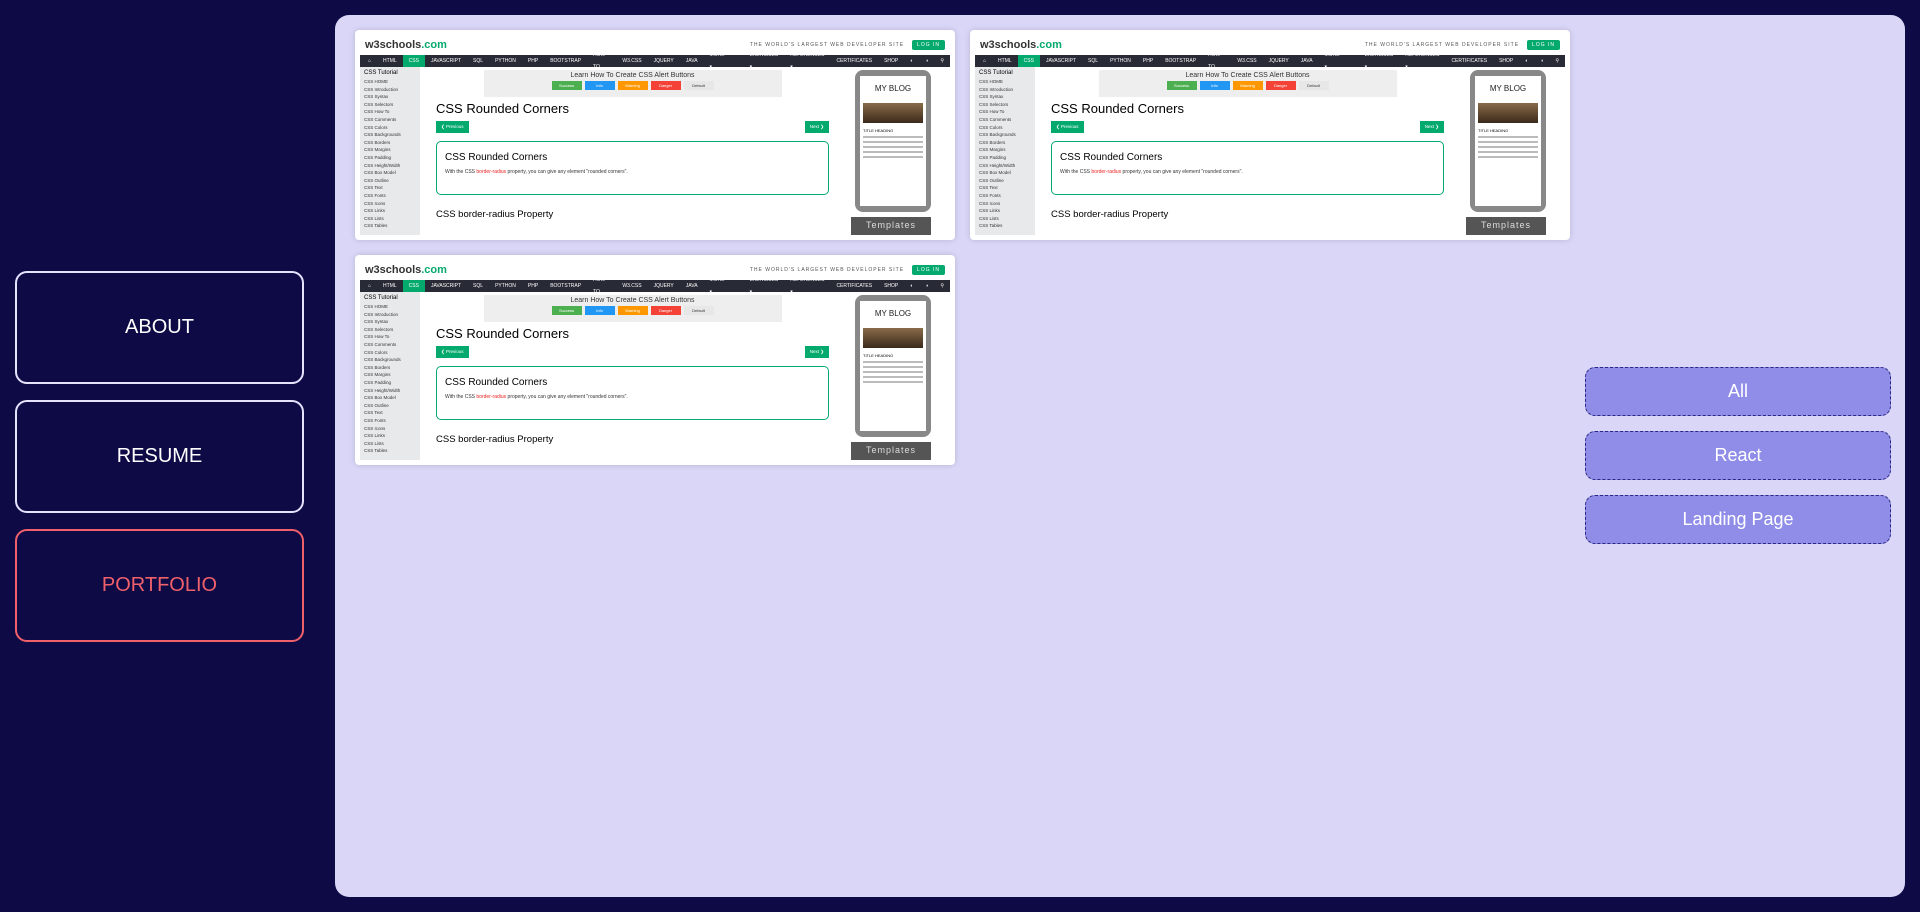 The image size is (1920, 912). What do you see at coordinates (1067, 127) in the screenshot?
I see `w3-prev-badge: ❮ Previous` at bounding box center [1067, 127].